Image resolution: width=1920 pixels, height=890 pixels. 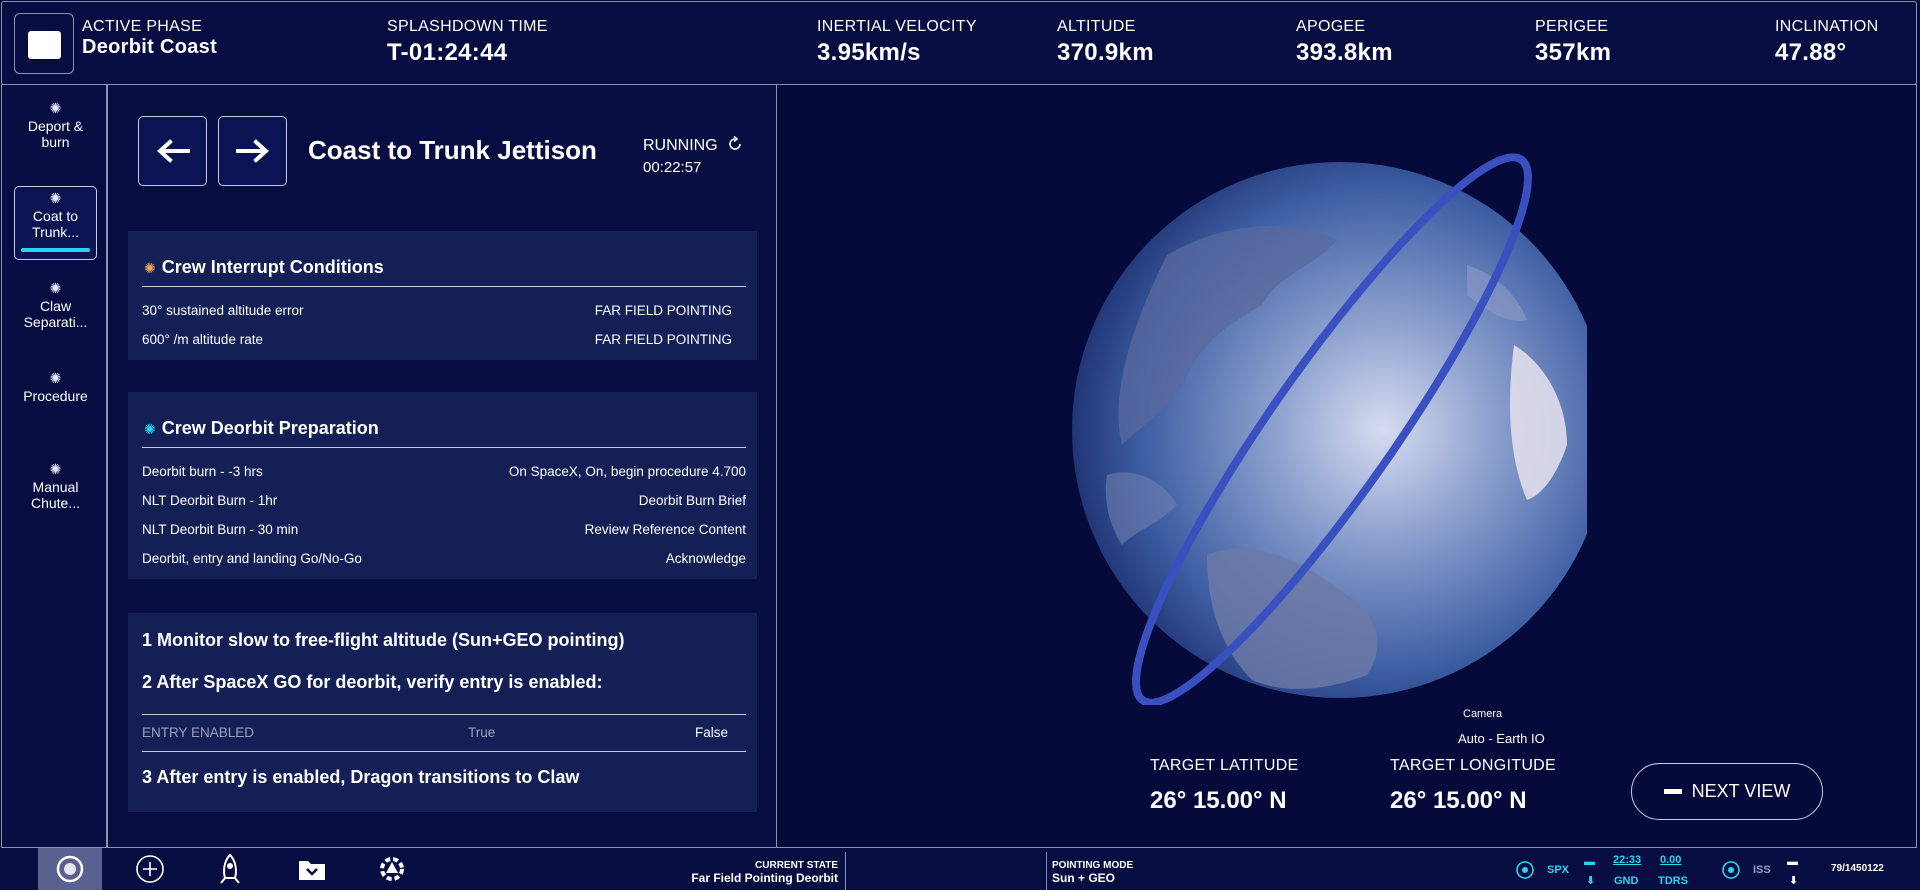 I want to click on gear-icon, so click(x=392, y=869).